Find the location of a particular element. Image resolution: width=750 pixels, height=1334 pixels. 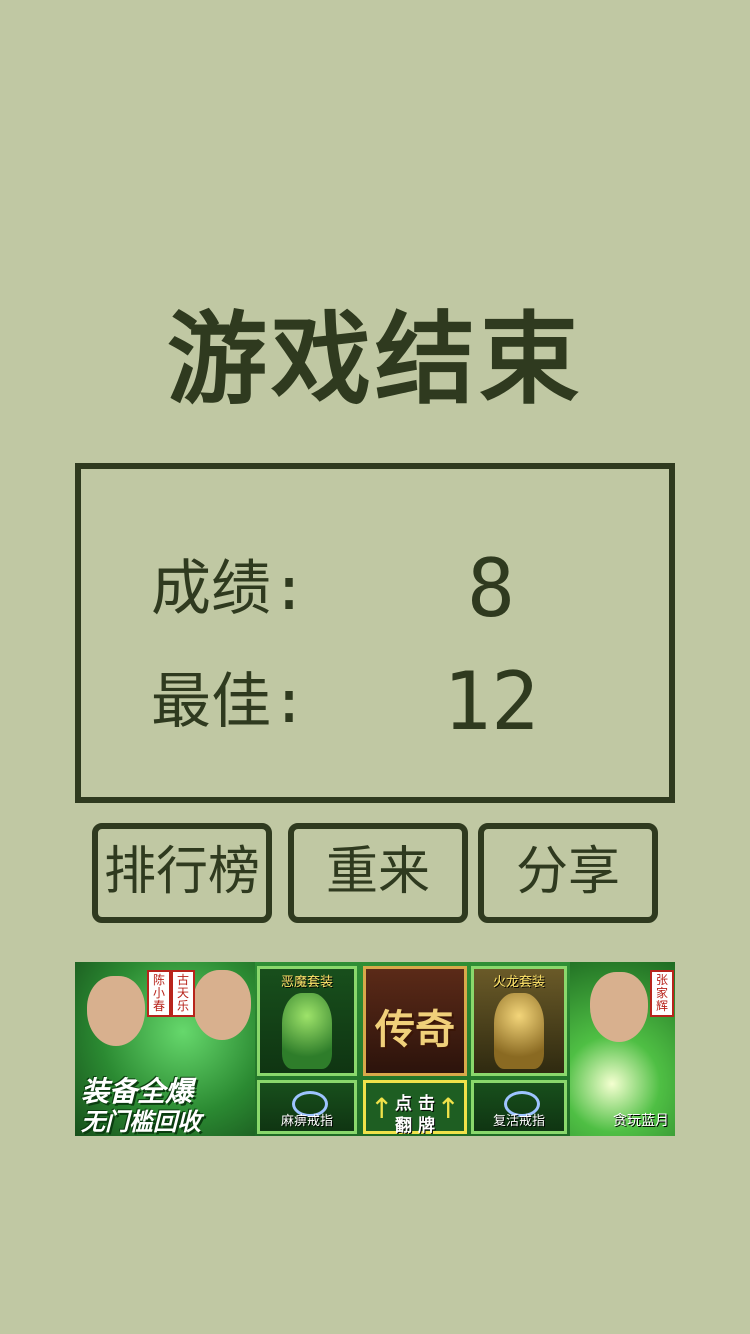

ad-tile-paralysis-ring: 麻痹戒指 is located at coordinates (307, 1107).